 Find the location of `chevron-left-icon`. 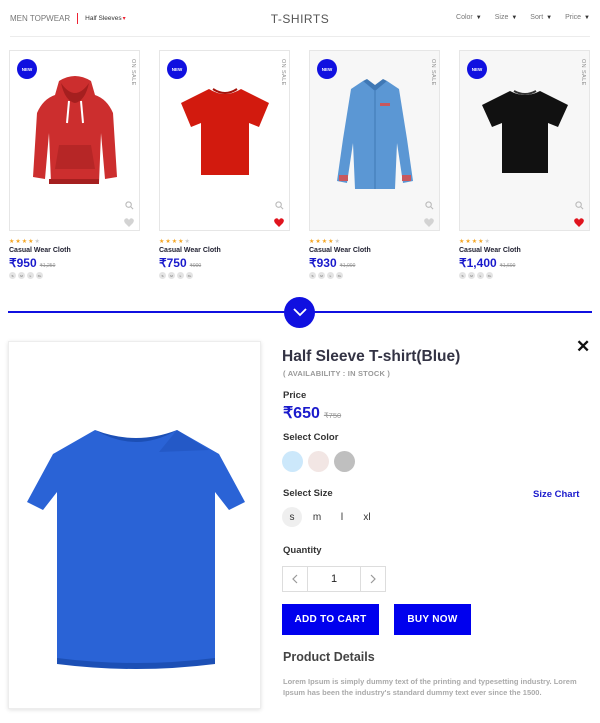

chevron-left-icon is located at coordinates (295, 579).